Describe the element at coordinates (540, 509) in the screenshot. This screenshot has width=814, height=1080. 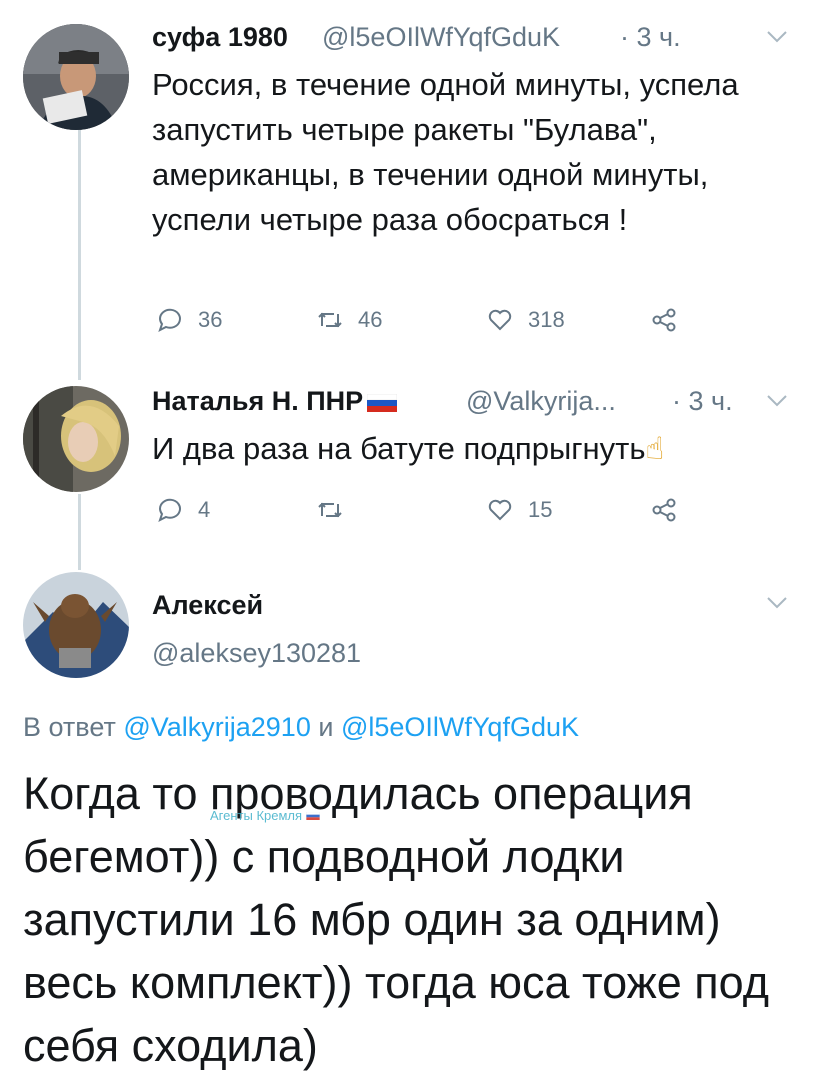
I see `like-count: 15` at that location.